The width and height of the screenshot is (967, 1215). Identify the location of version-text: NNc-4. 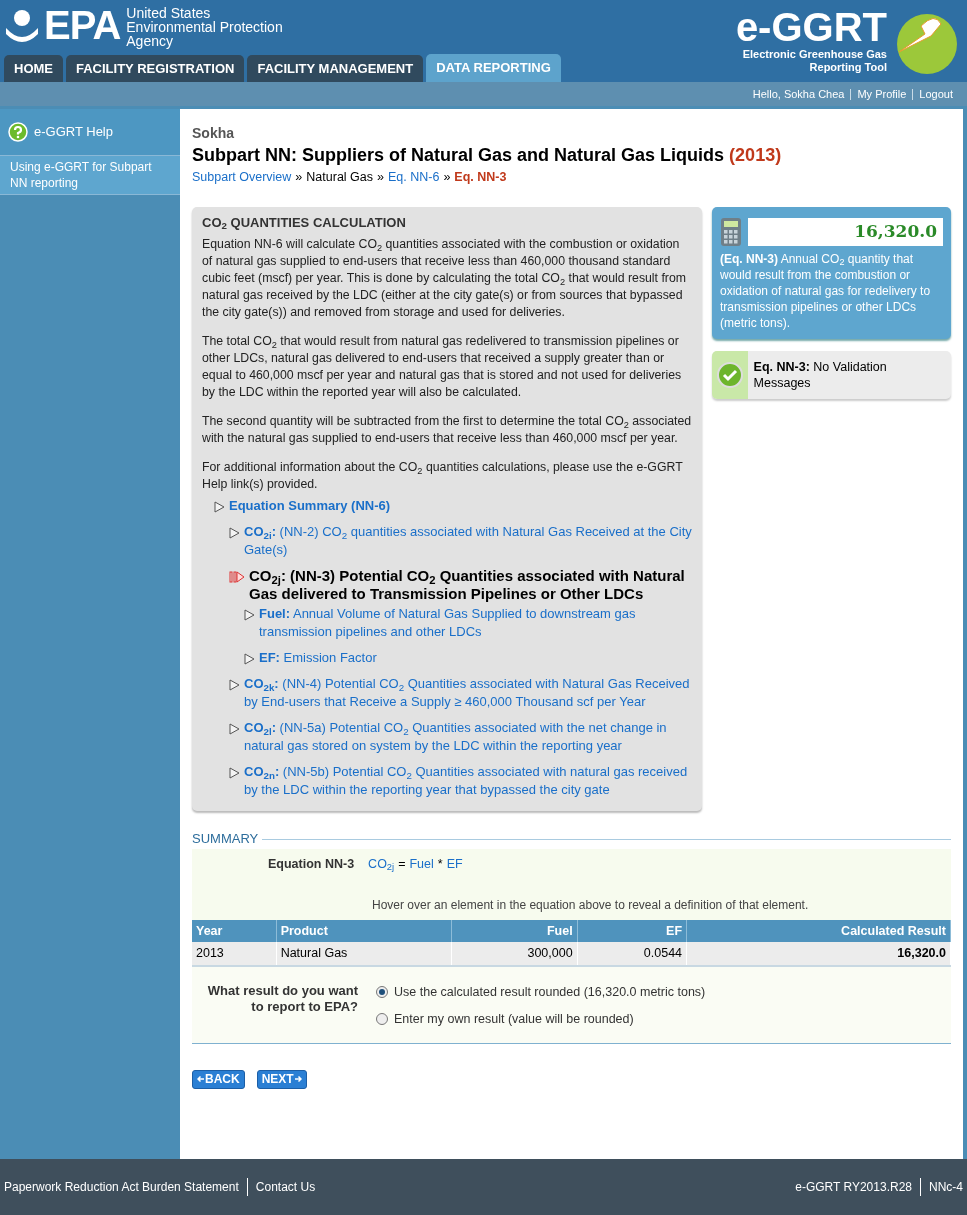
(941, 1187).